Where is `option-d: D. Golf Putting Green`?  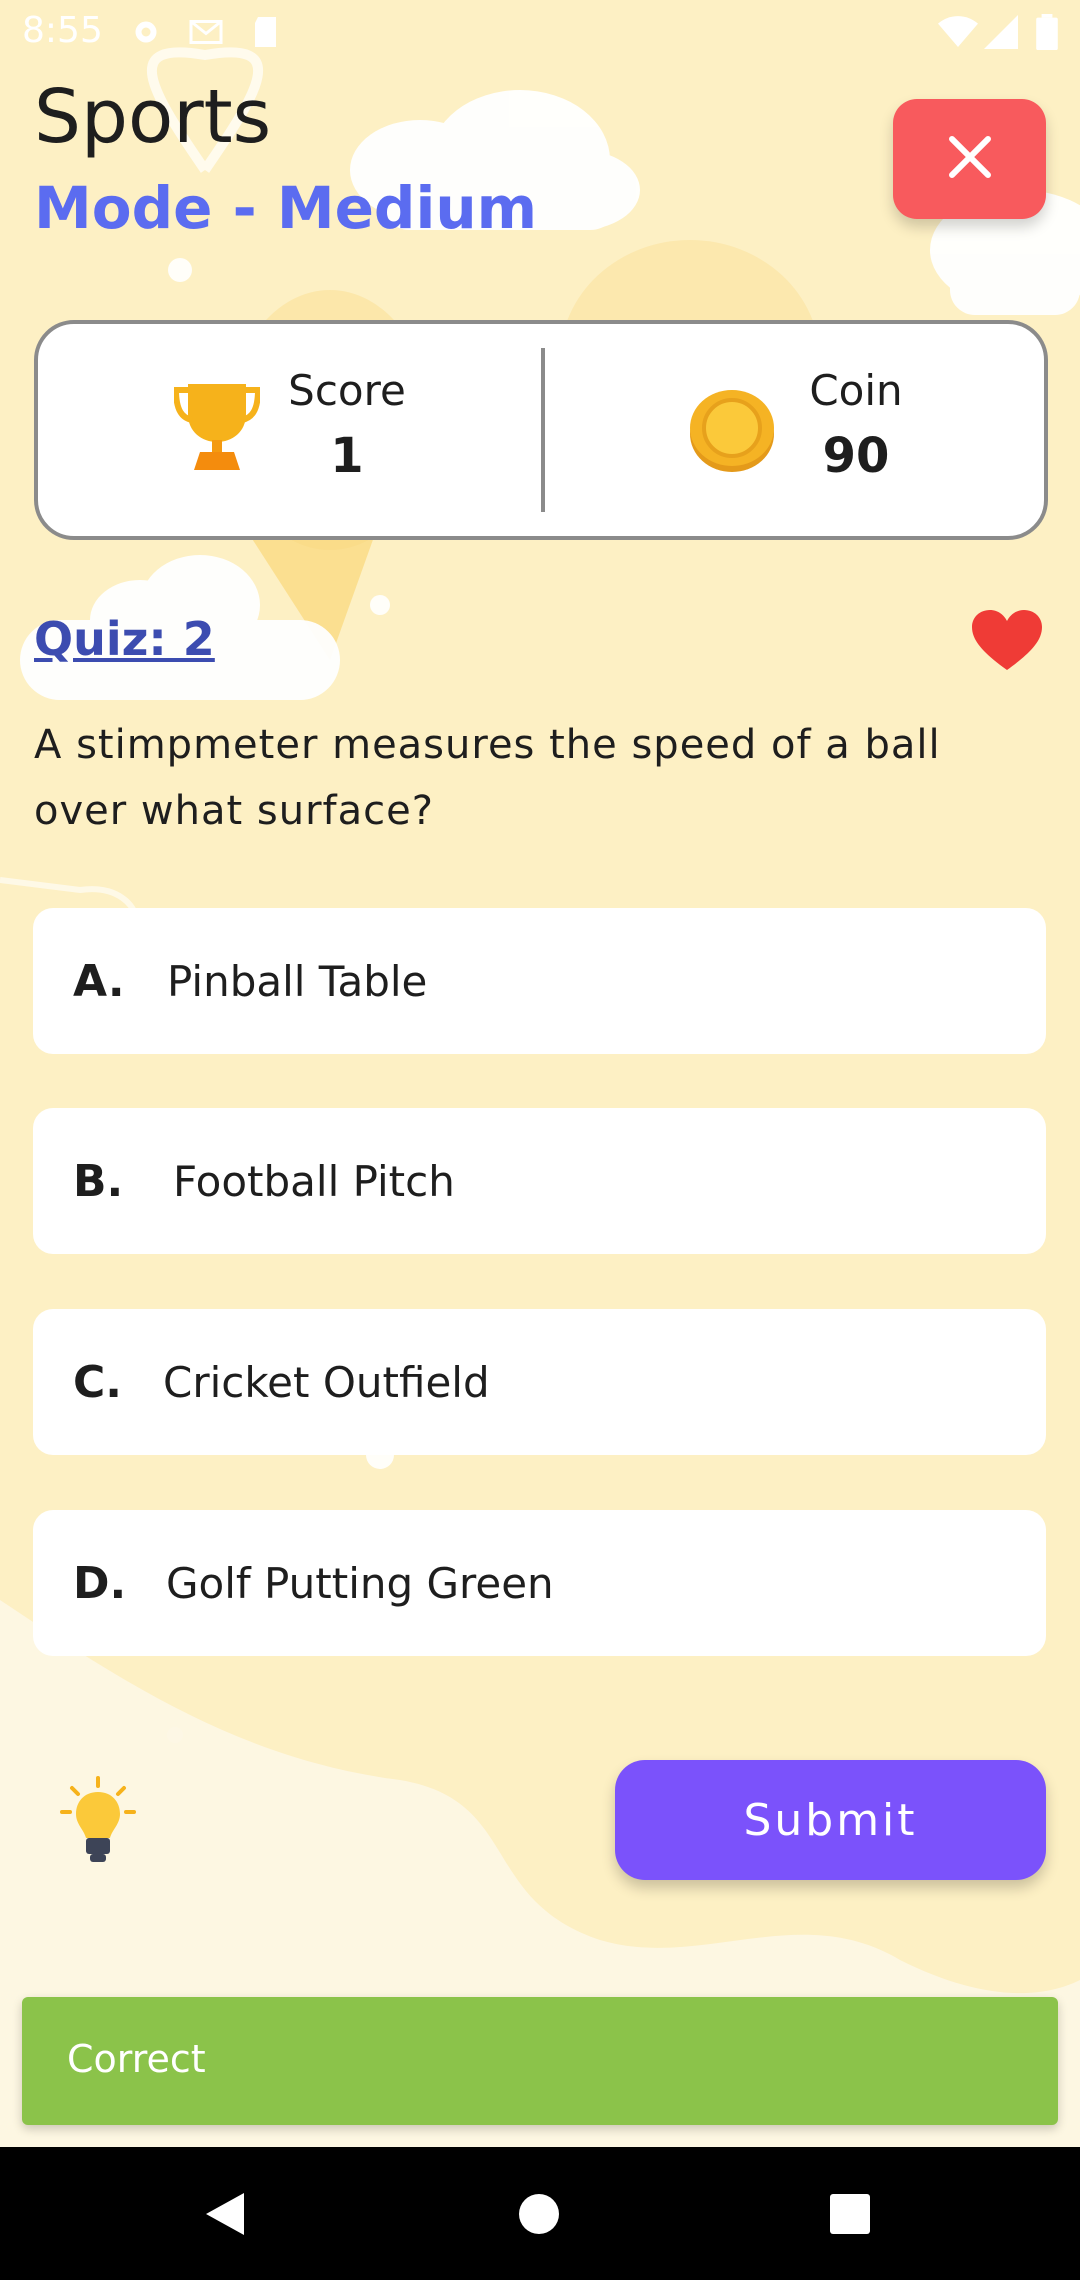
option-d: D. Golf Putting Green is located at coordinates (539, 1583).